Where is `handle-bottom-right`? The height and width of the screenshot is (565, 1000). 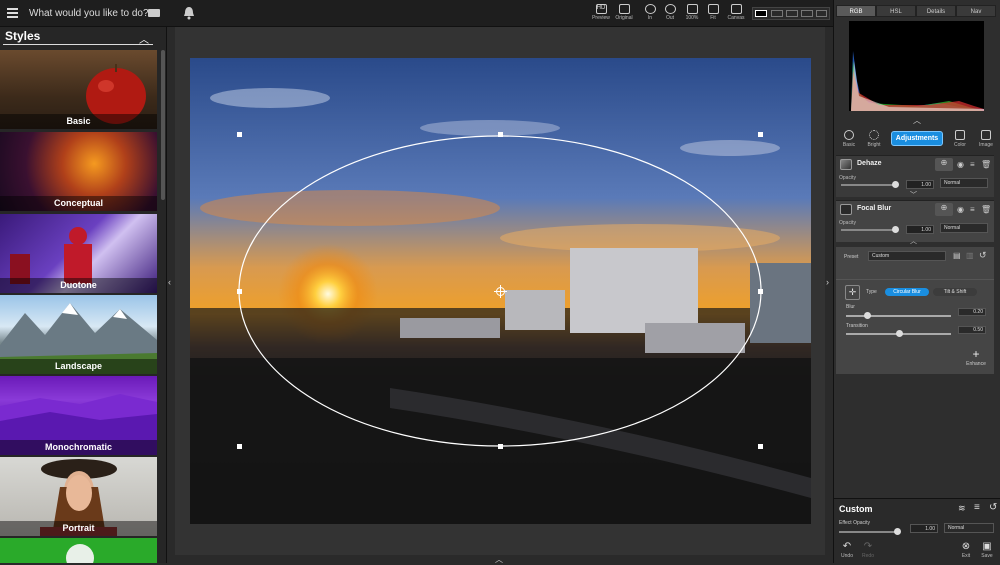 handle-bottom-right is located at coordinates (760, 446).